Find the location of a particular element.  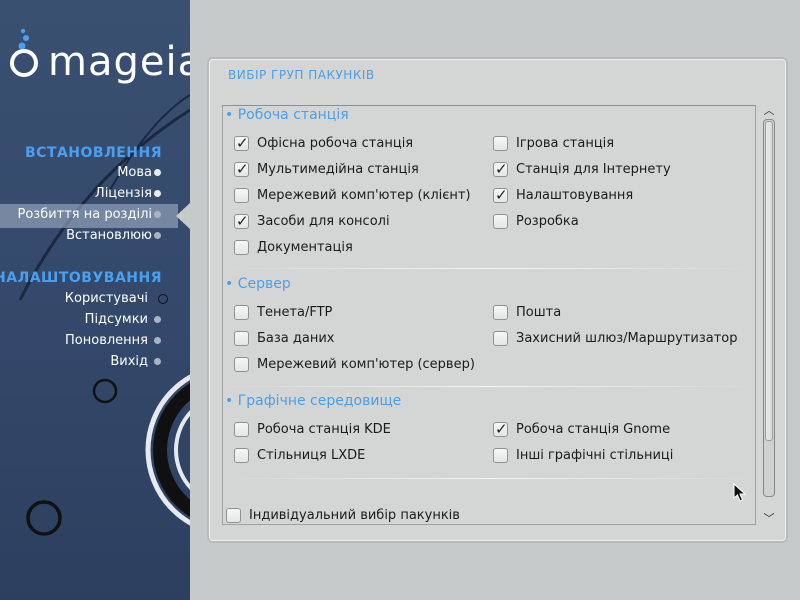

nav-item-installing: Встановлюю is located at coordinates (109, 235).